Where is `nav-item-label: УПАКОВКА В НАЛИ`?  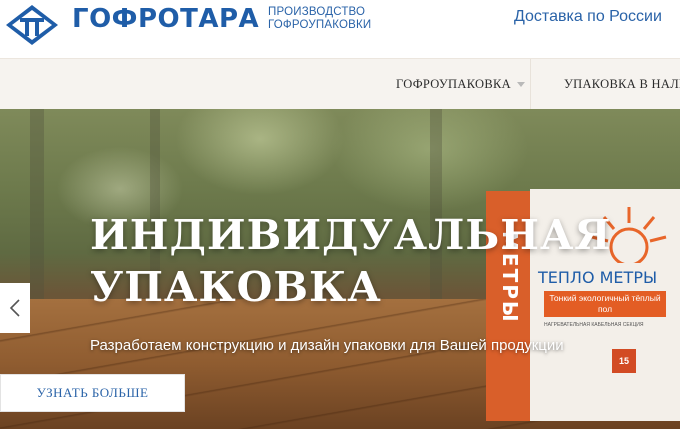 nav-item-label: УПАКОВКА В НАЛИ is located at coordinates (622, 84).